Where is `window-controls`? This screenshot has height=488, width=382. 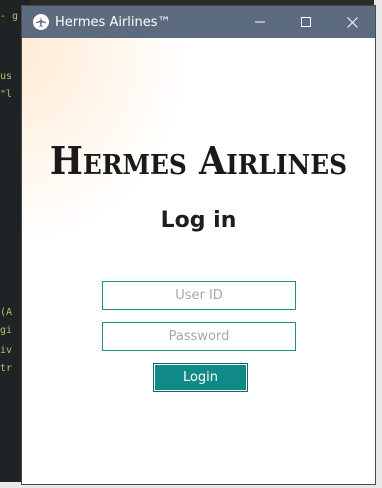
window-controls is located at coordinates (306, 22).